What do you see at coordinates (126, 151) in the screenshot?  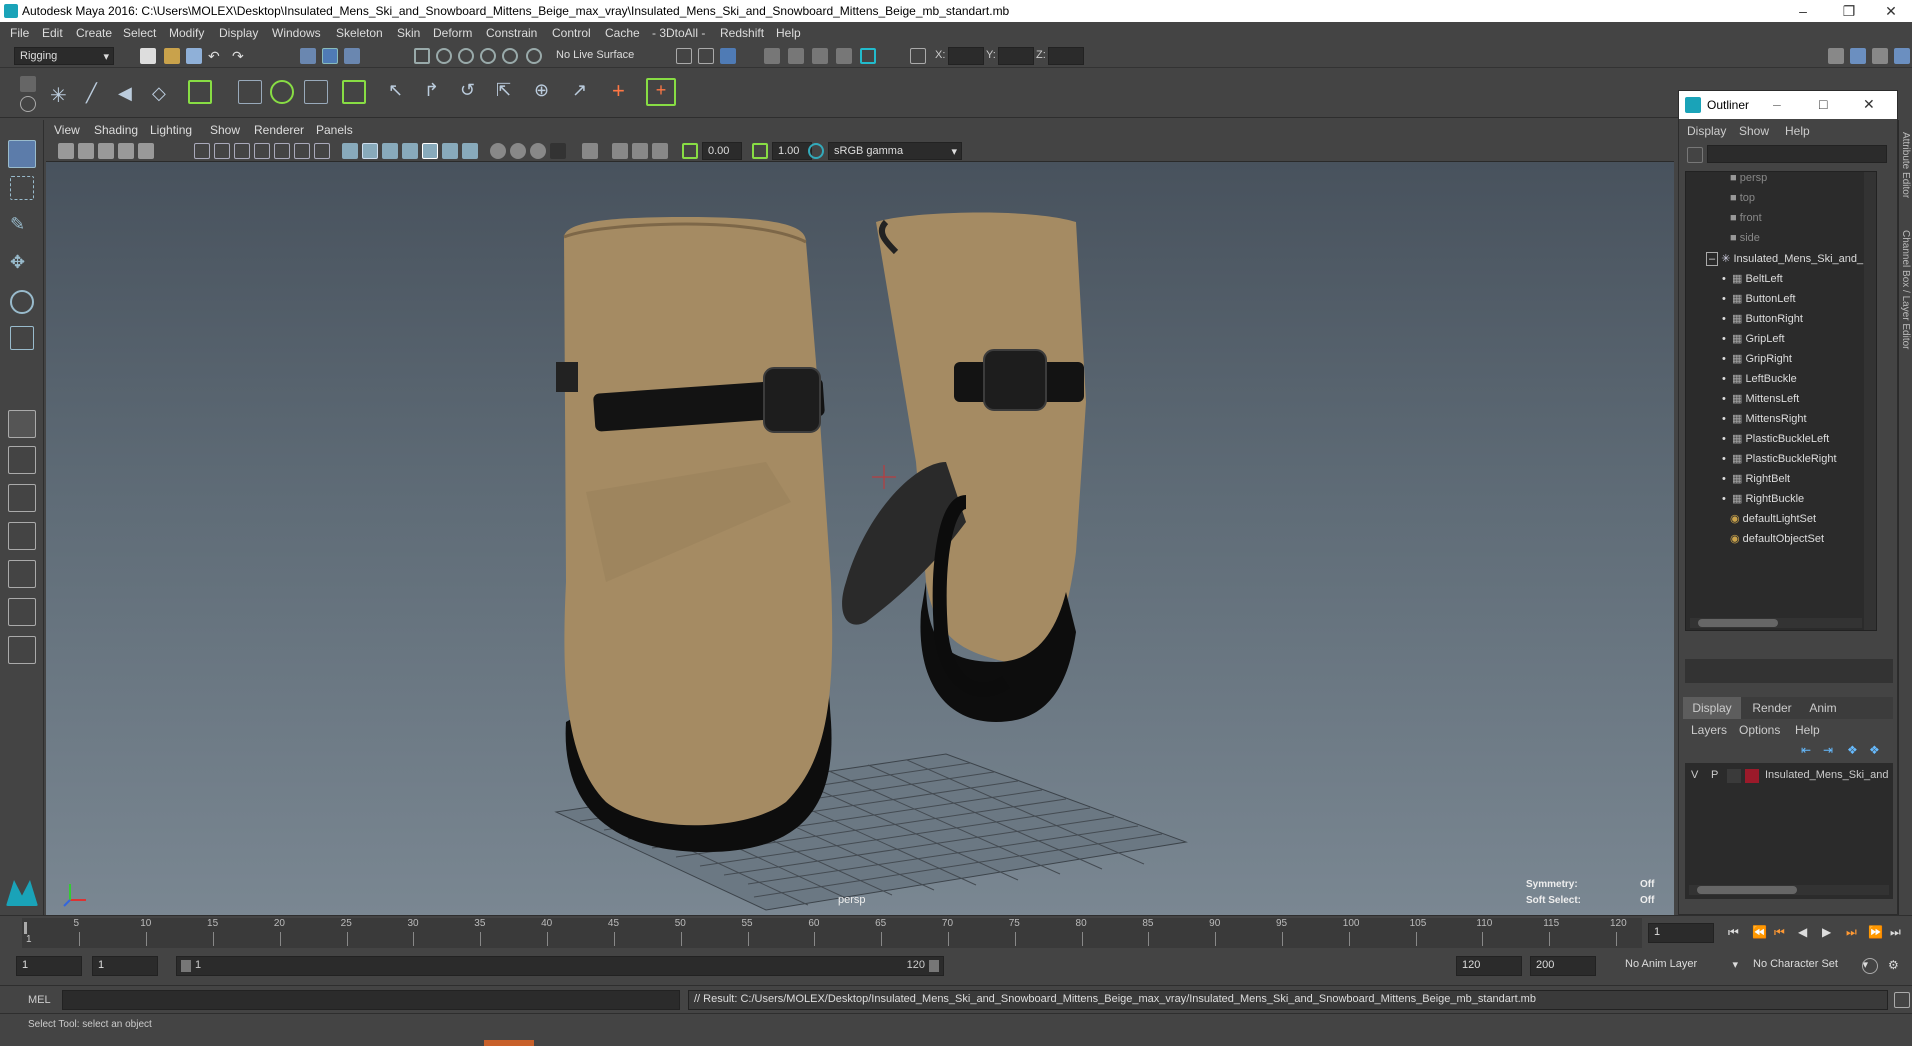 I see `image-plane-icon` at bounding box center [126, 151].